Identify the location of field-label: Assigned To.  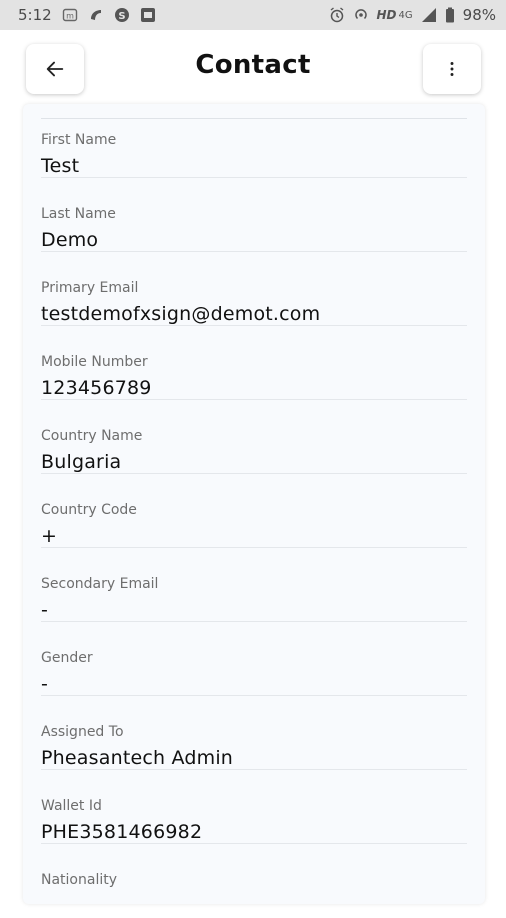
(82, 732).